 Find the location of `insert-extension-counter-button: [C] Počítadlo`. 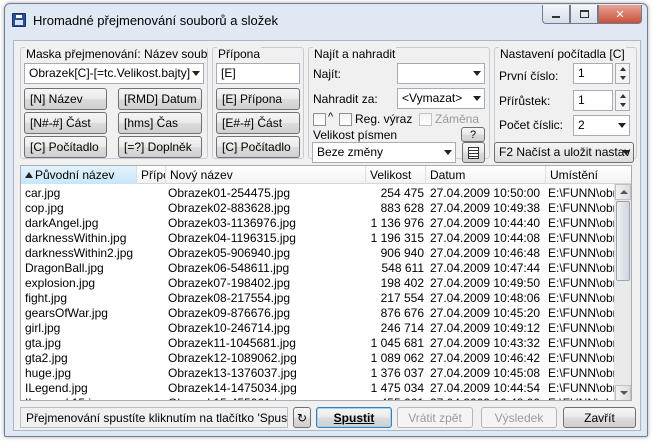

insert-extension-counter-button: [C] Počítadlo is located at coordinates (258, 147).